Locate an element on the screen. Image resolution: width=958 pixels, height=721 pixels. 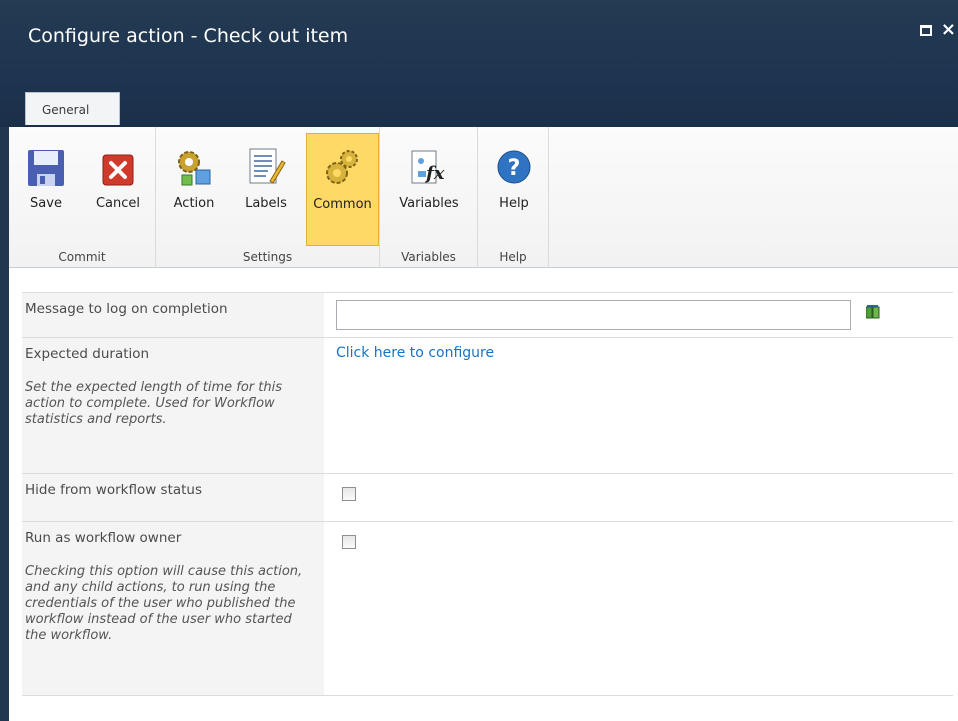
value-cell-message is located at coordinates (639, 315).